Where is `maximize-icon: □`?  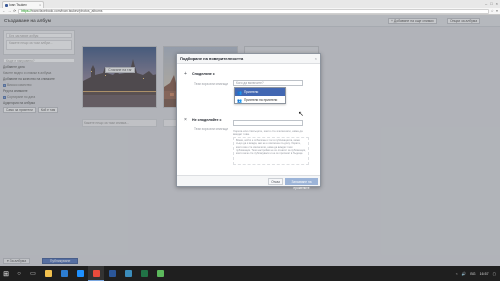 maximize-icon: □ is located at coordinates (491, 3).